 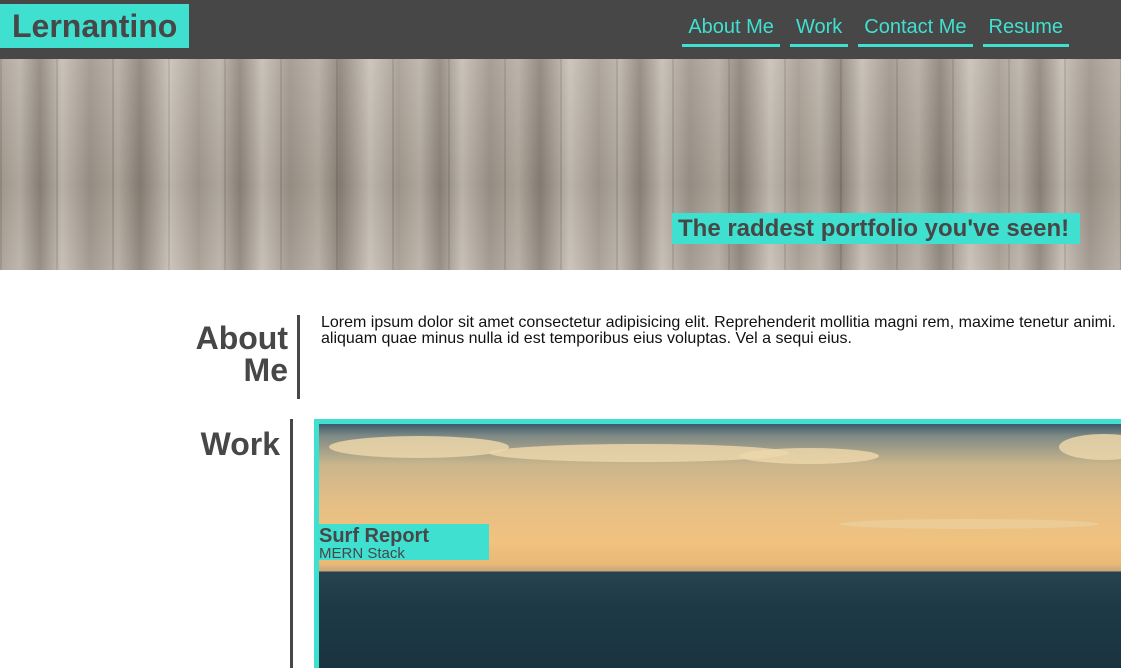 I want to click on site-logo: Lernantino, so click(x=95, y=26).